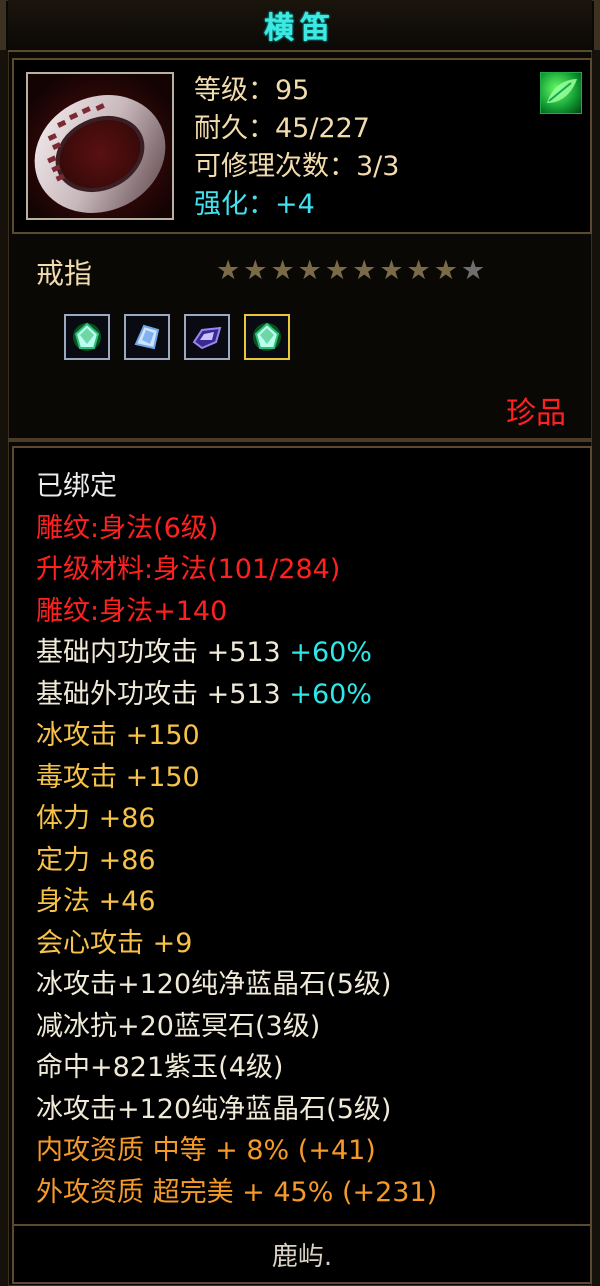 This screenshot has width=600, height=1286. Describe the element at coordinates (64, 273) in the screenshot. I see `item-type-name: 戒指` at that location.